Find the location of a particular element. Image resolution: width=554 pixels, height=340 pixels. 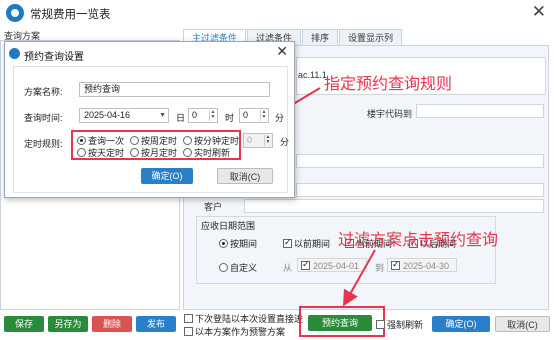

query-time-label: 查询时间: is located at coordinates (43, 118).